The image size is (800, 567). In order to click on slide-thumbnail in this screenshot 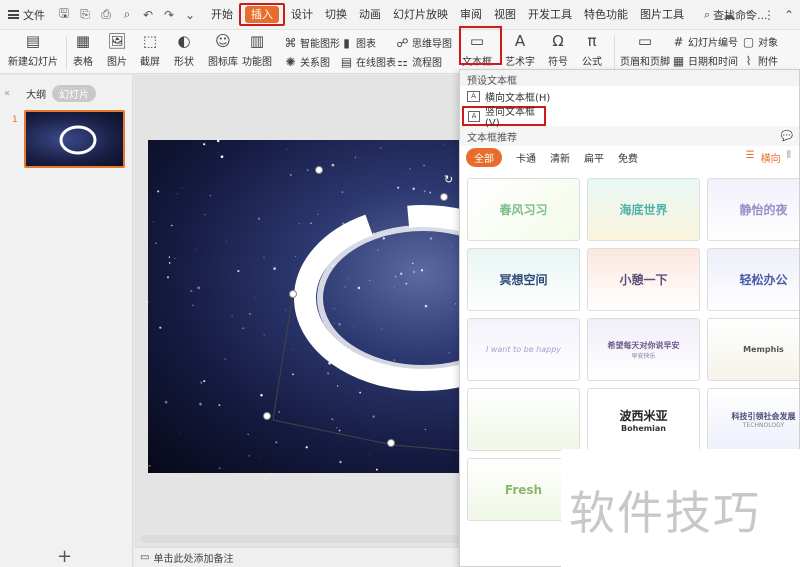, I will do `click(74, 139)`.